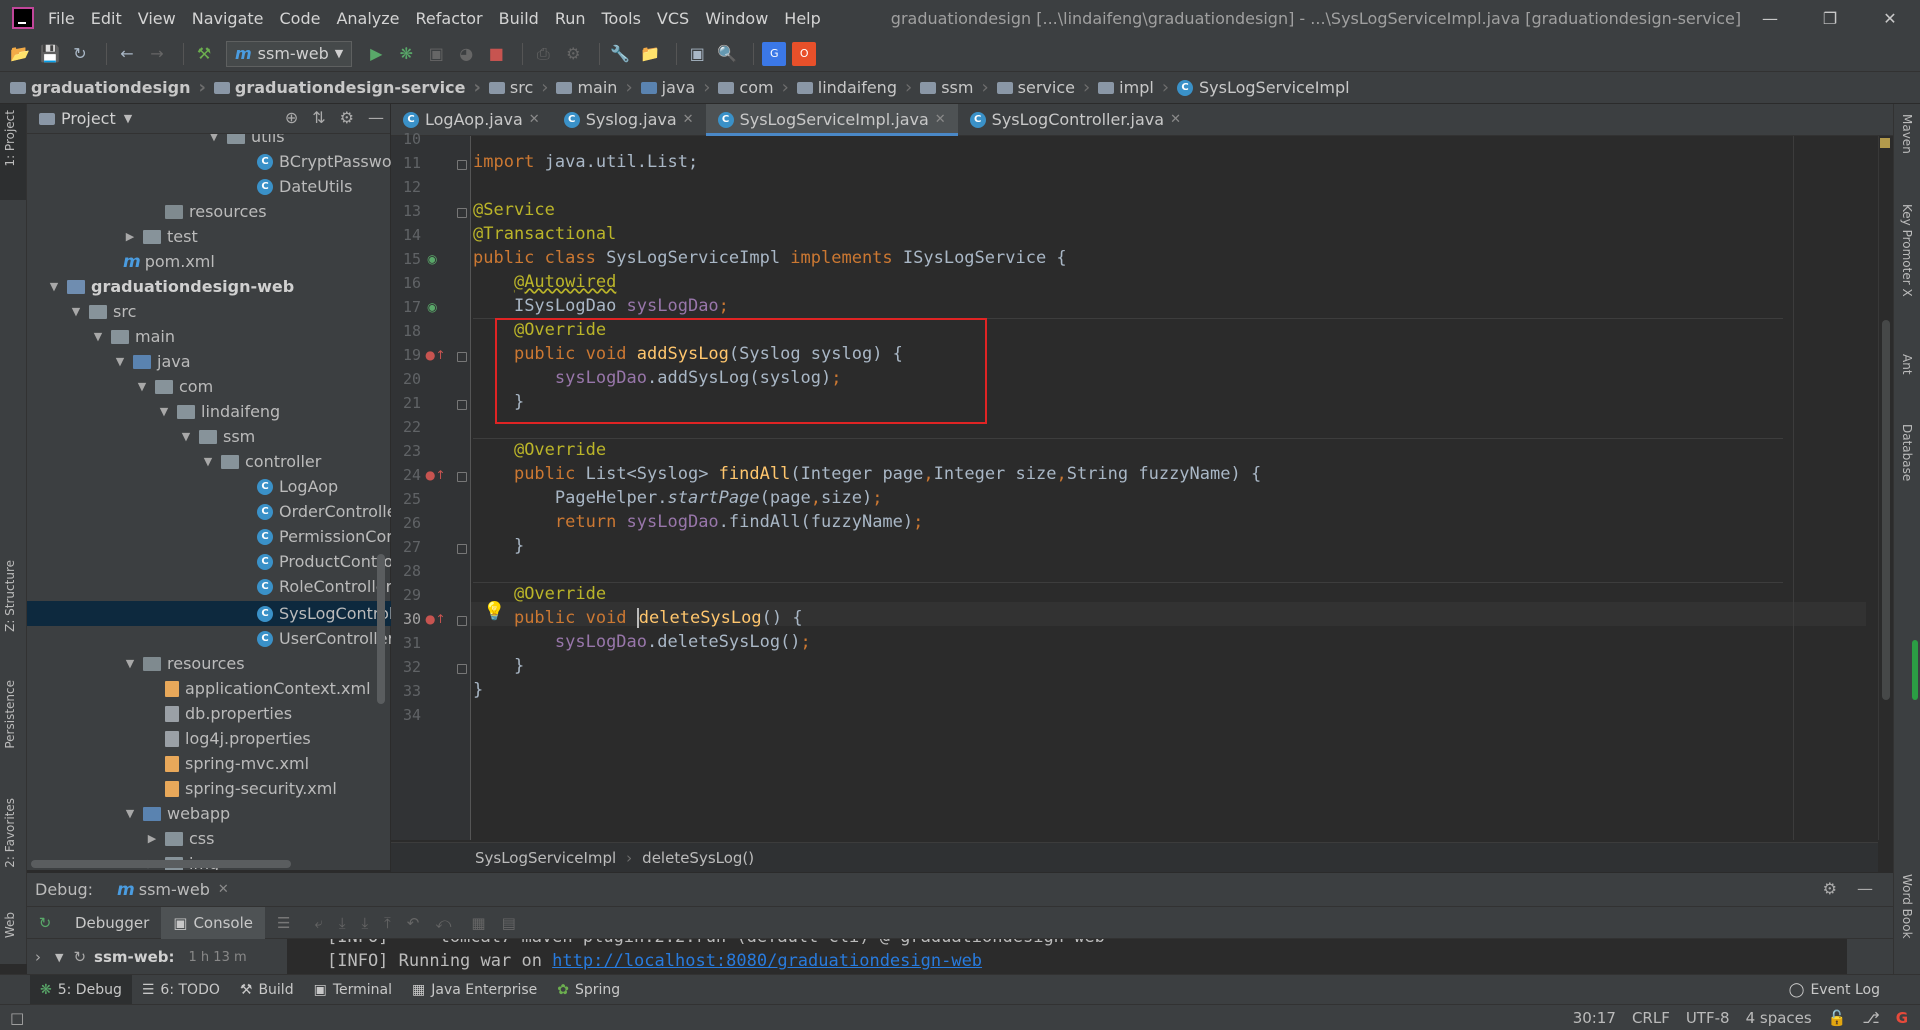 Image resolution: width=1920 pixels, height=1030 pixels. Describe the element at coordinates (621, 18) in the screenshot. I see `menu-tools: Tools` at that location.